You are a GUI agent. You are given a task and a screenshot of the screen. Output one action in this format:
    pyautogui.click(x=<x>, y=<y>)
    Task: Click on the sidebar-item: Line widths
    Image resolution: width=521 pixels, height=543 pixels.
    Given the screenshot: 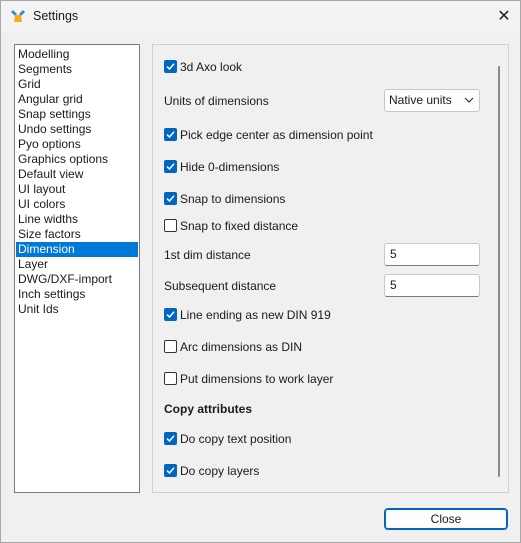 What is the action you would take?
    pyautogui.click(x=77, y=219)
    